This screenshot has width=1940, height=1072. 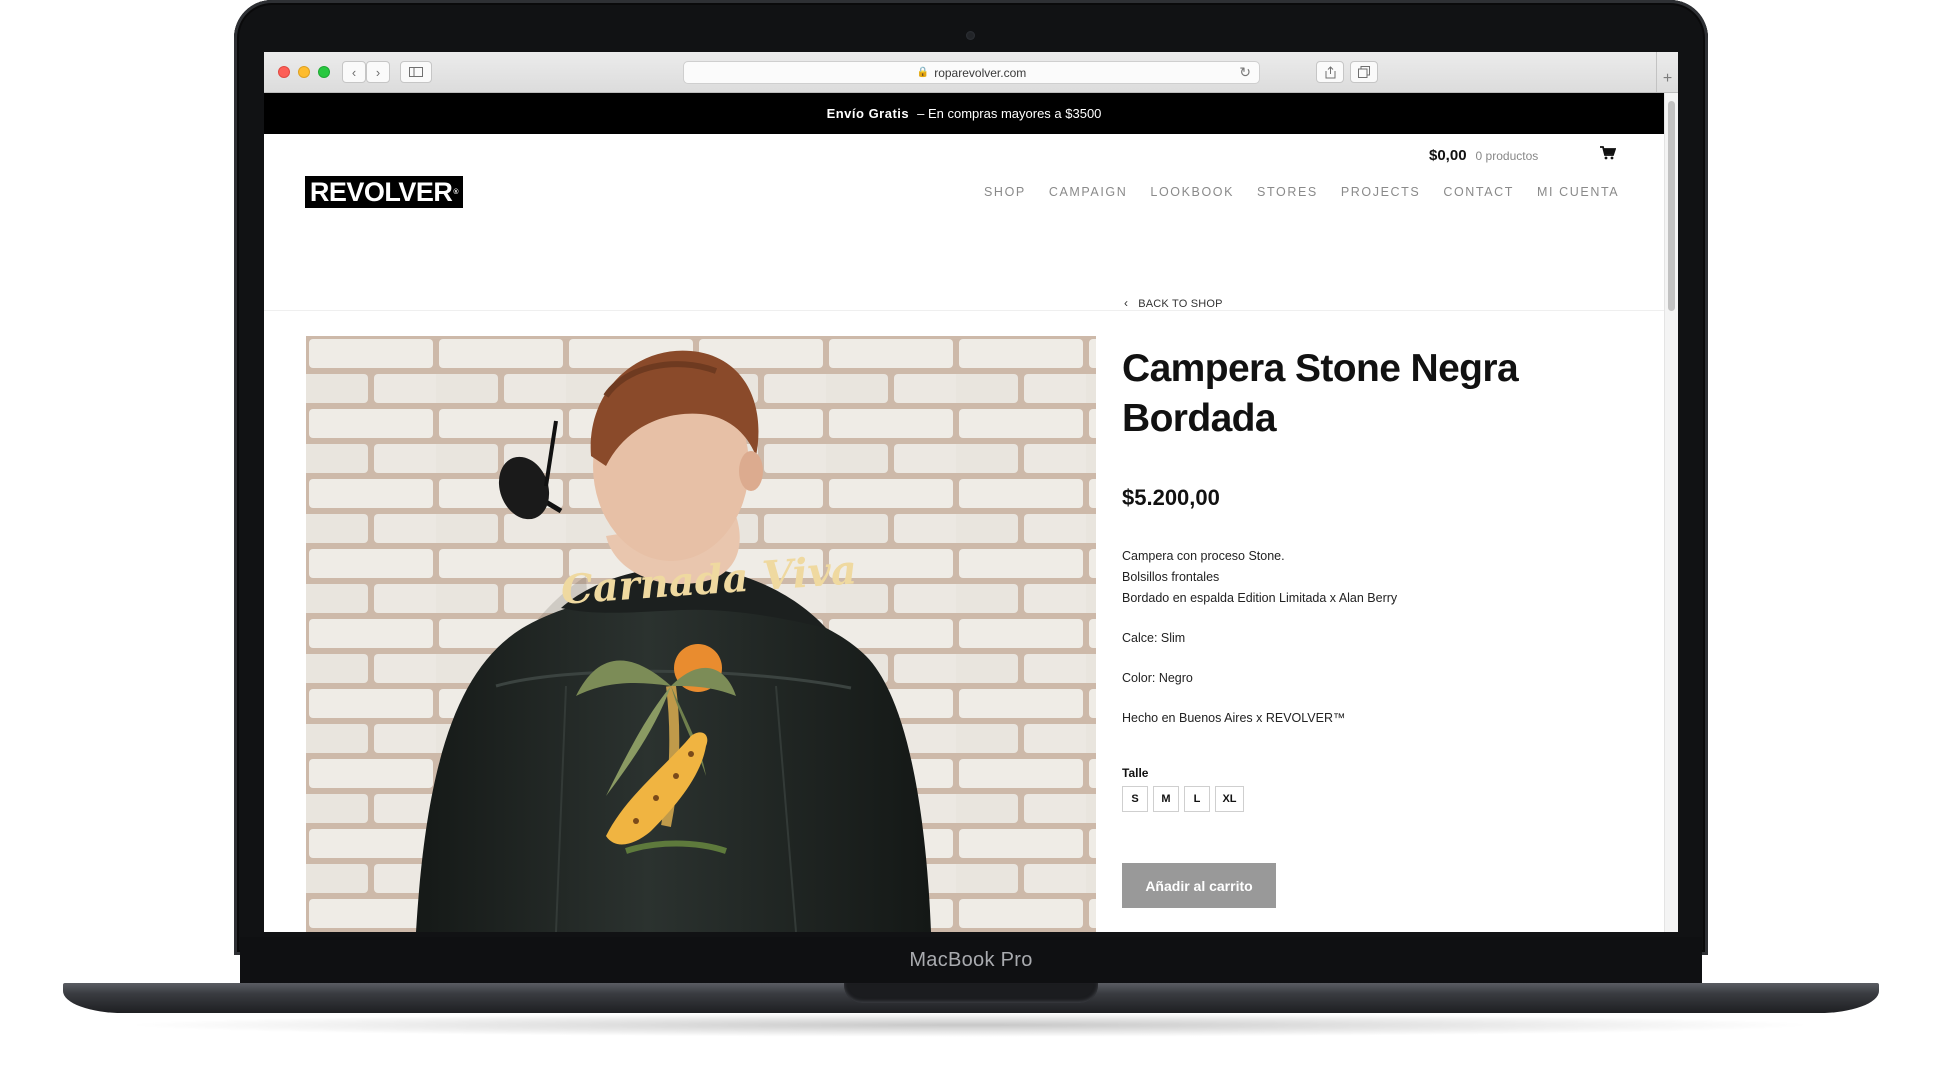 I want to click on cart-total: $0,00, so click(x=1448, y=155).